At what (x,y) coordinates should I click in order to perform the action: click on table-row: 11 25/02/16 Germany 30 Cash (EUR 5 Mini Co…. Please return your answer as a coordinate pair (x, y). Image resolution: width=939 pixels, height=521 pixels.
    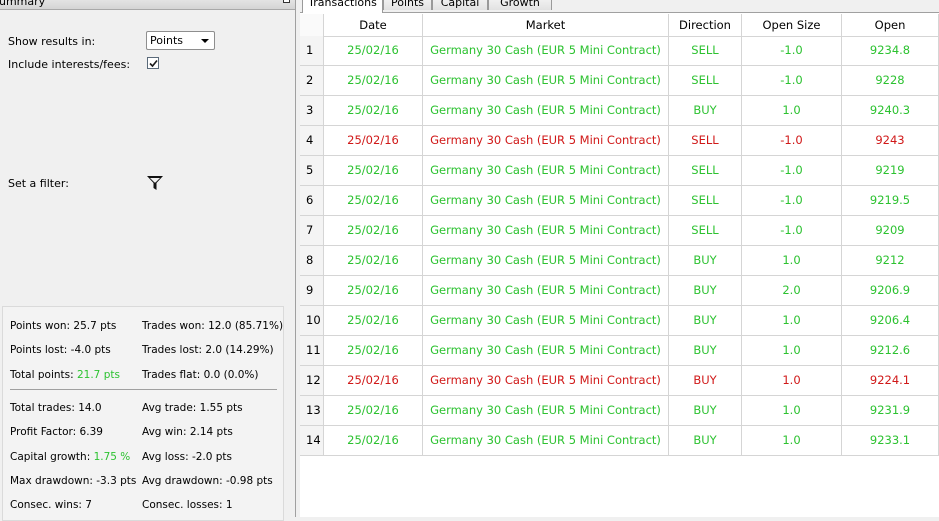
    Looking at the image, I should click on (619, 351).